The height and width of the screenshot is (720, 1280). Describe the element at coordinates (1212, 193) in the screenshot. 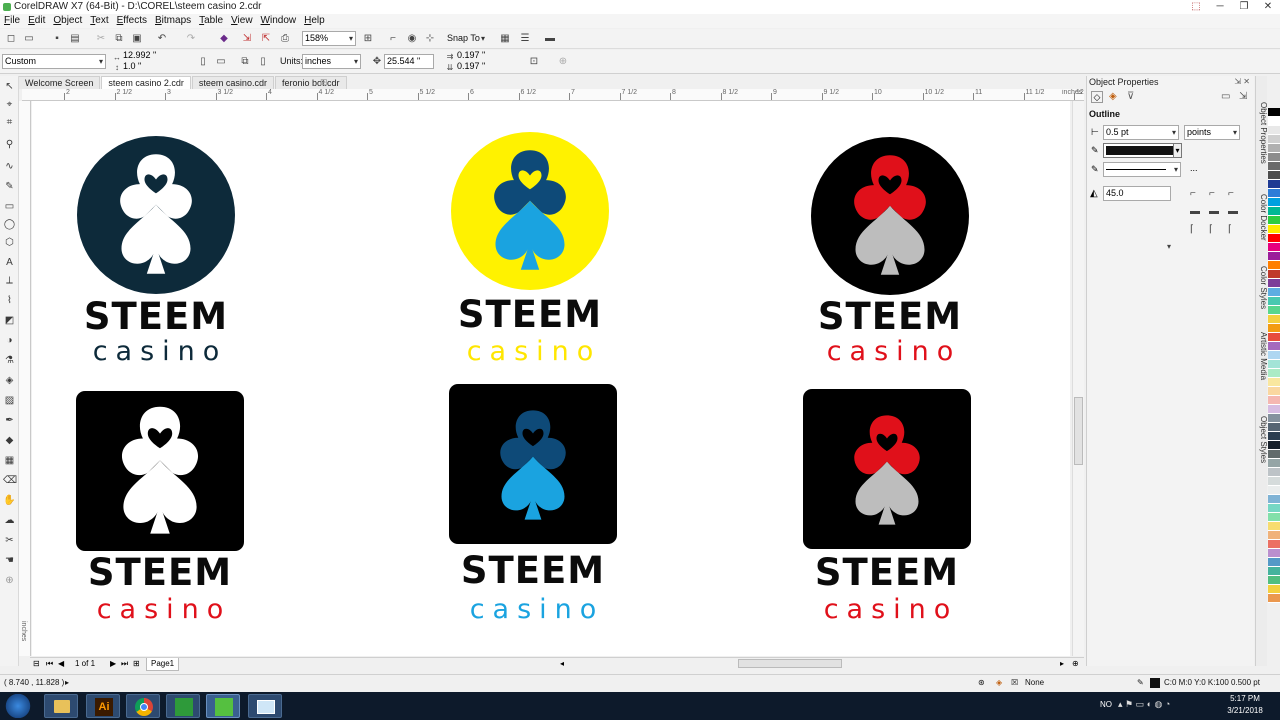

I see `round-join-icon: ⌐` at that location.